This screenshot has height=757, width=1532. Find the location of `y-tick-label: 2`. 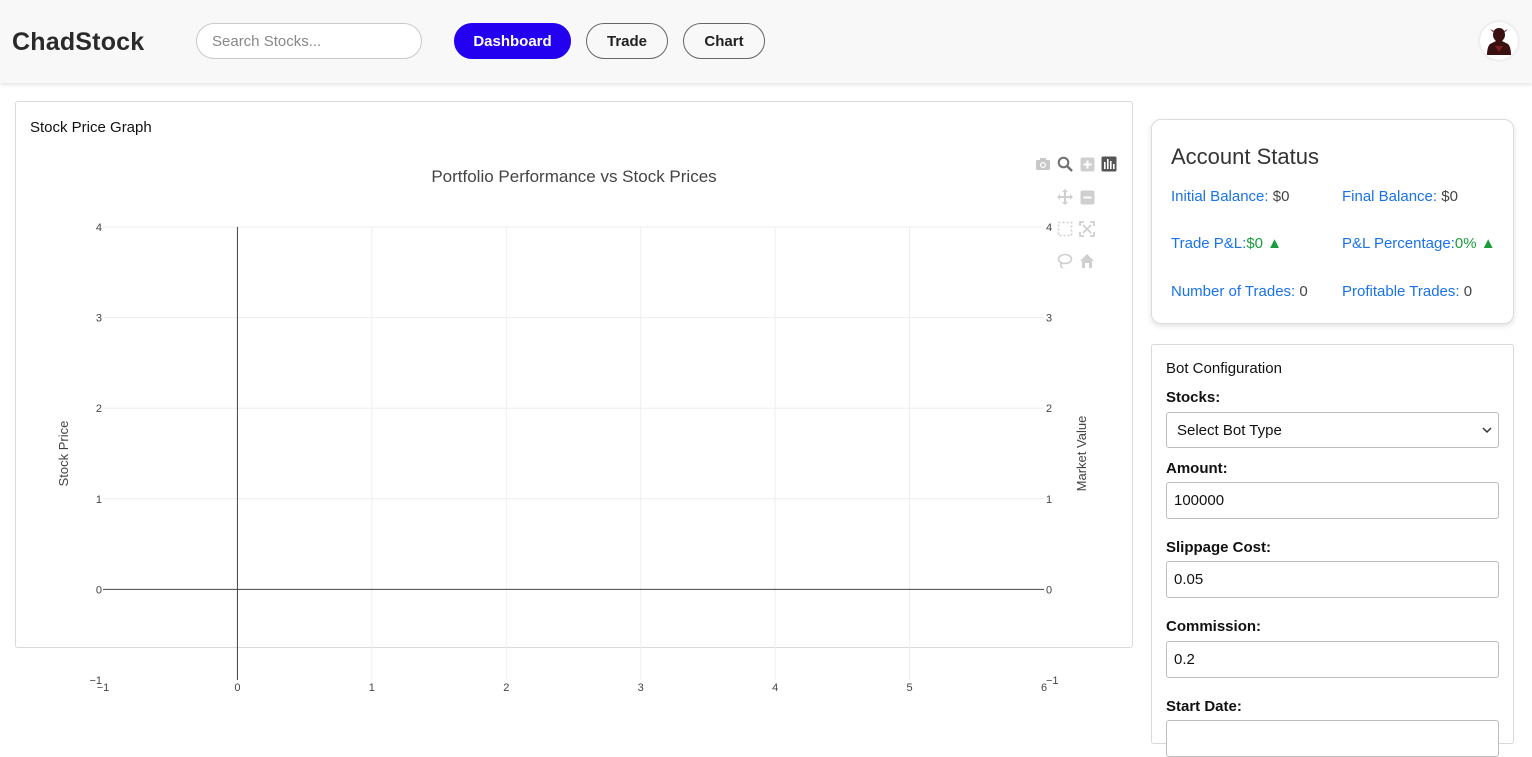

y-tick-label: 2 is located at coordinates (99, 409).